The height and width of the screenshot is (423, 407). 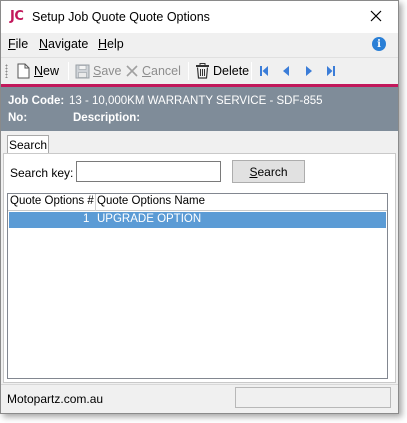 I want to click on first-record-button, so click(x=264, y=71).